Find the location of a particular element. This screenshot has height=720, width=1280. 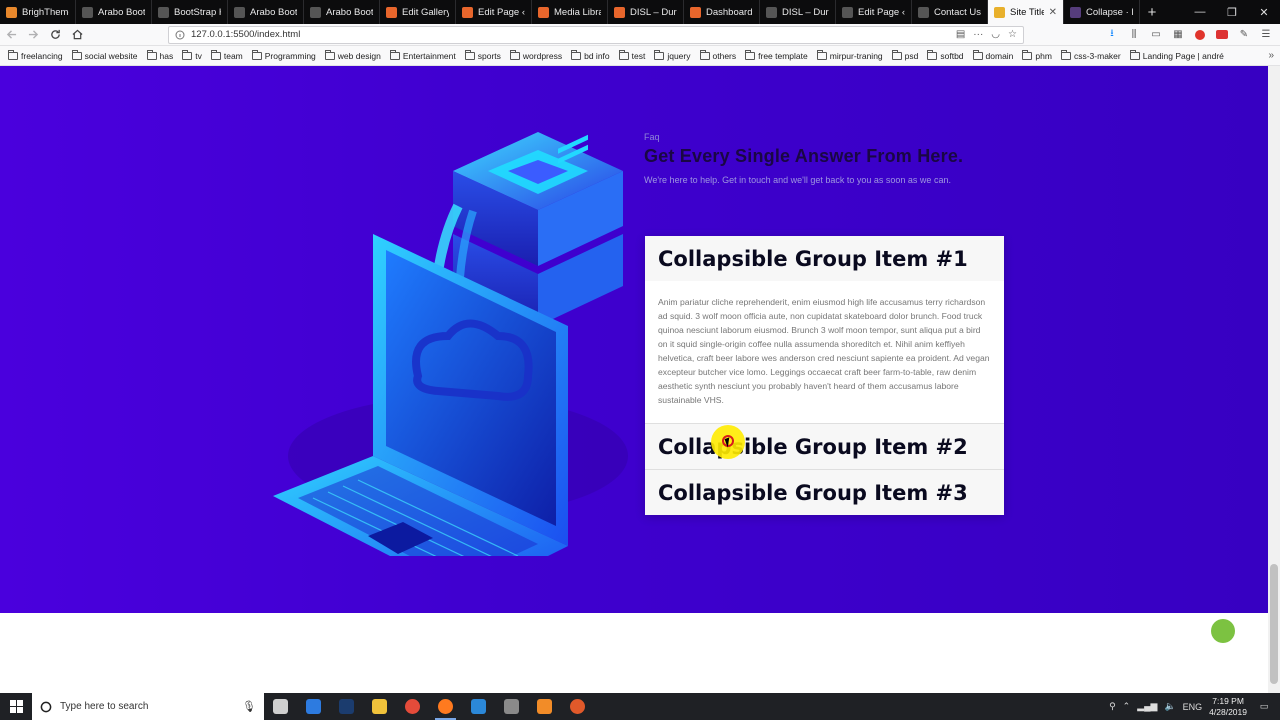

browser-tab: Collapse · Bo is located at coordinates (1102, 12).